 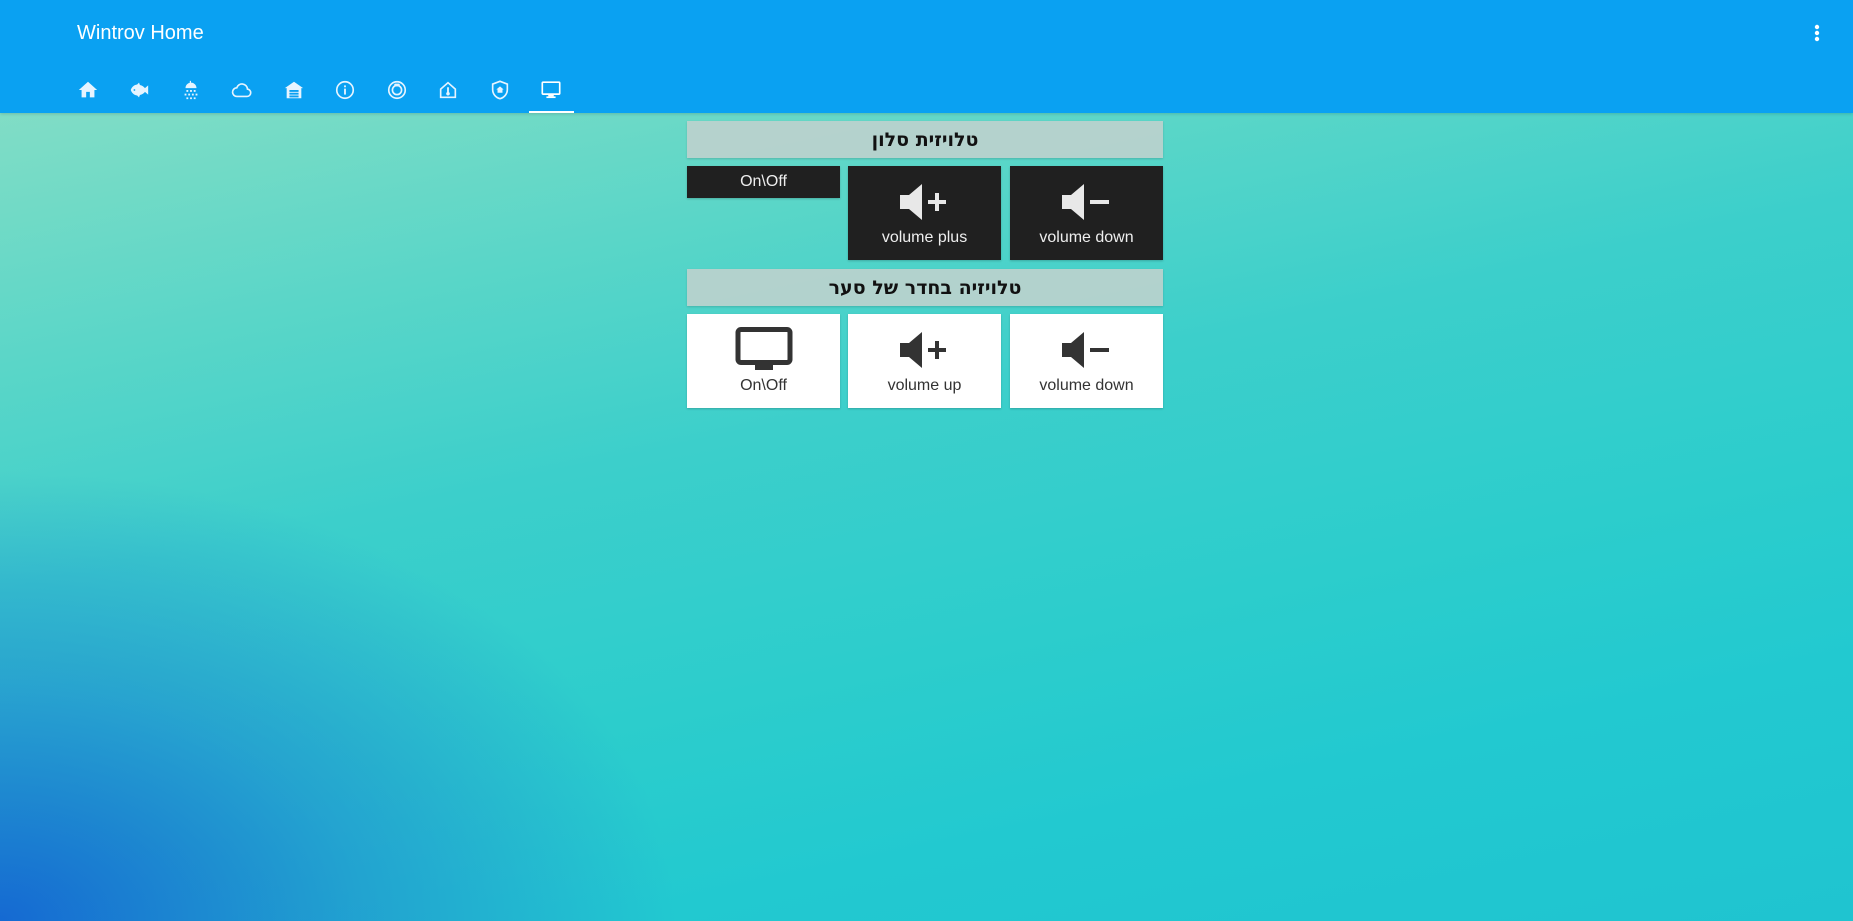 I want to click on tab-fish, so click(x=140, y=89).